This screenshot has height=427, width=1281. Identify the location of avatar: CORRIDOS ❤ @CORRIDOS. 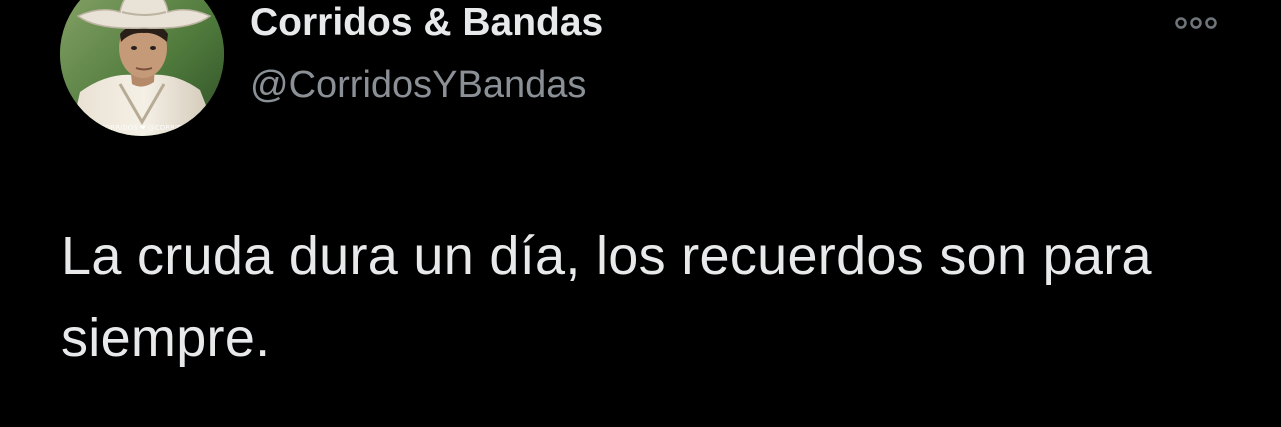
(142, 68).